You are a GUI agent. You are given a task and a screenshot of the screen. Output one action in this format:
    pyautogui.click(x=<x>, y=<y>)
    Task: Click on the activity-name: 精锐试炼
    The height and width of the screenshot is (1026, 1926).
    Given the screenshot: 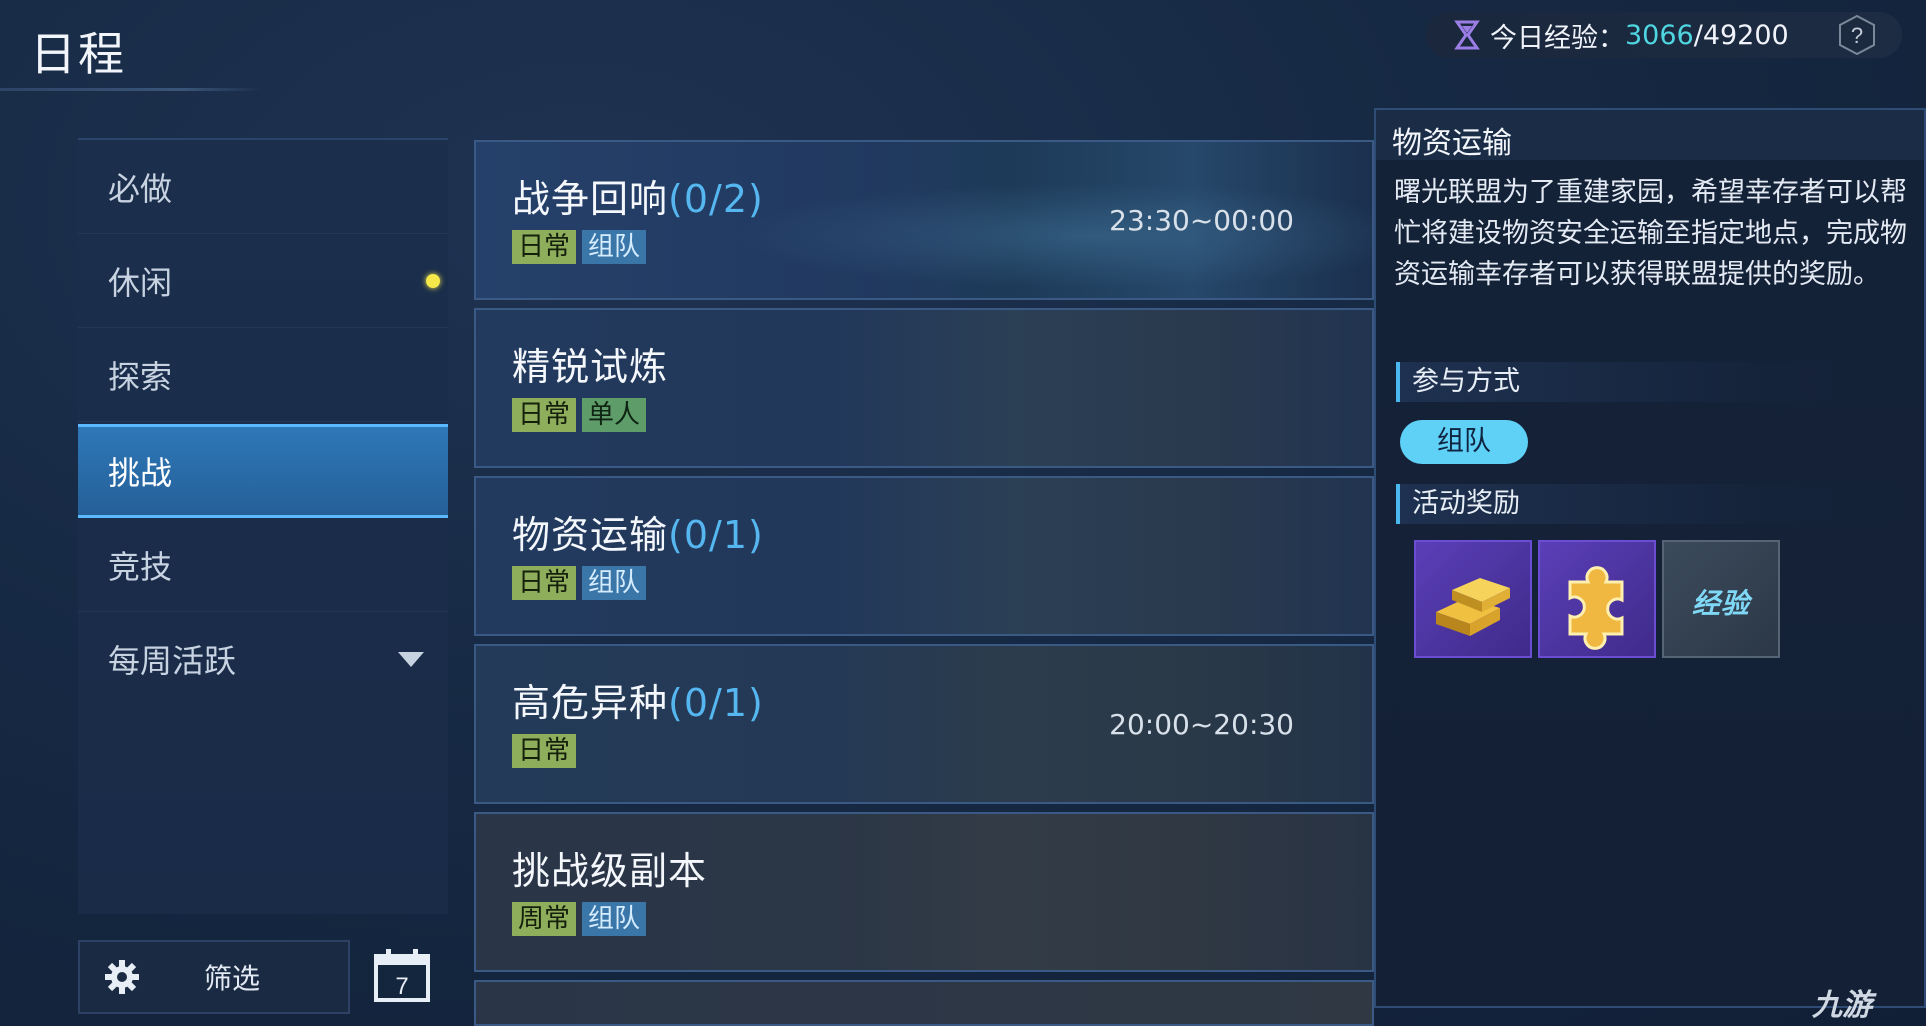 What is the action you would take?
    pyautogui.click(x=590, y=367)
    